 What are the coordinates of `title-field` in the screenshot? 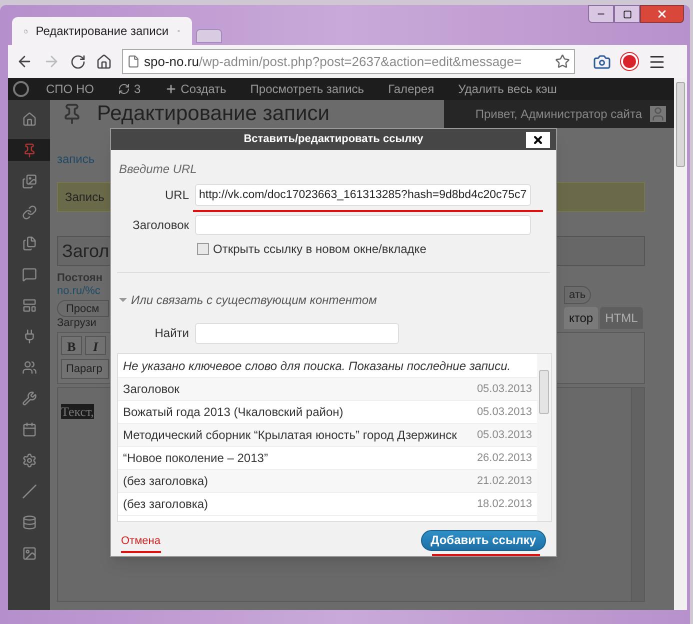 It's located at (363, 224).